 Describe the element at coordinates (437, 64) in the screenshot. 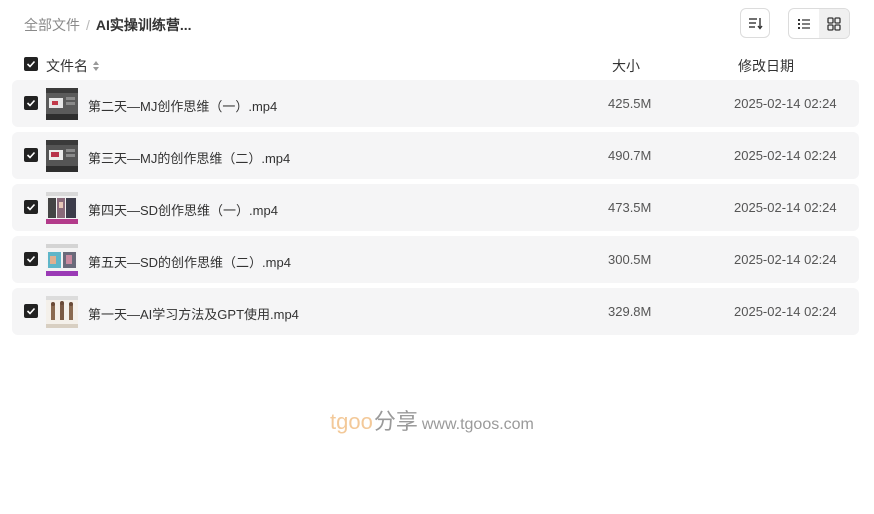

I see `table-header: 文件名 大小 修改日期` at that location.